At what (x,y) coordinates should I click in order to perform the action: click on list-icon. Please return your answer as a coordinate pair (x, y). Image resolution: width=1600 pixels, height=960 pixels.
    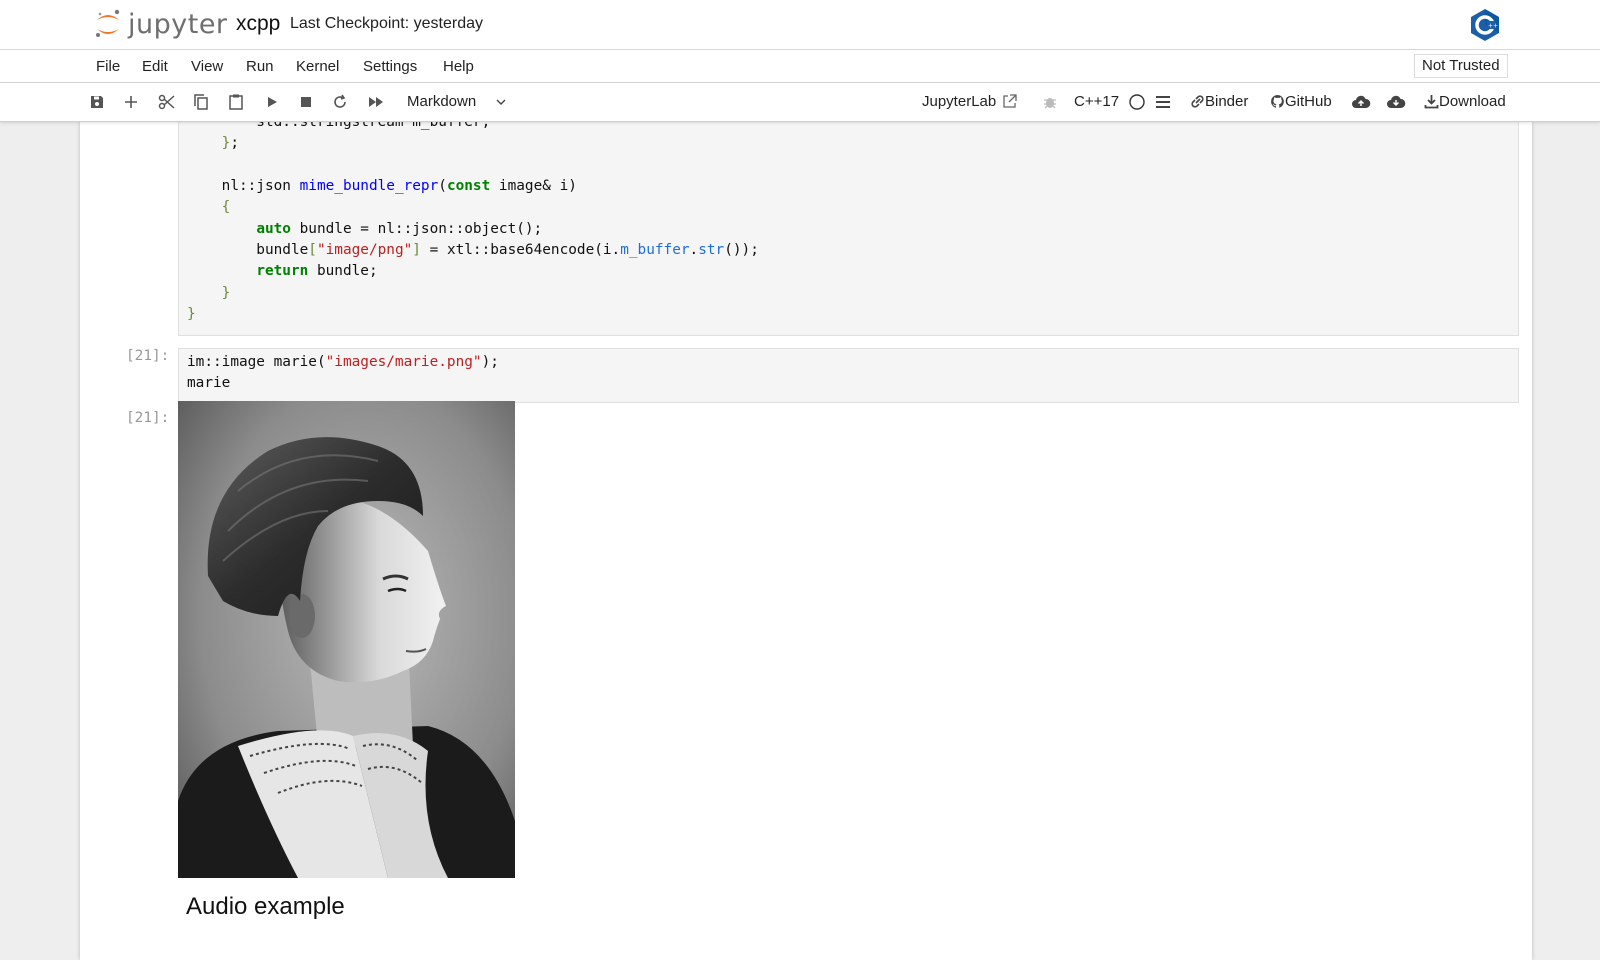
    Looking at the image, I should click on (1163, 102).